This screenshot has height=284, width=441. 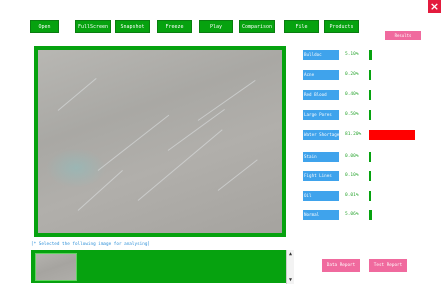 What do you see at coordinates (321, 135) in the screenshot?
I see `classification-label: Water Shortage` at bounding box center [321, 135].